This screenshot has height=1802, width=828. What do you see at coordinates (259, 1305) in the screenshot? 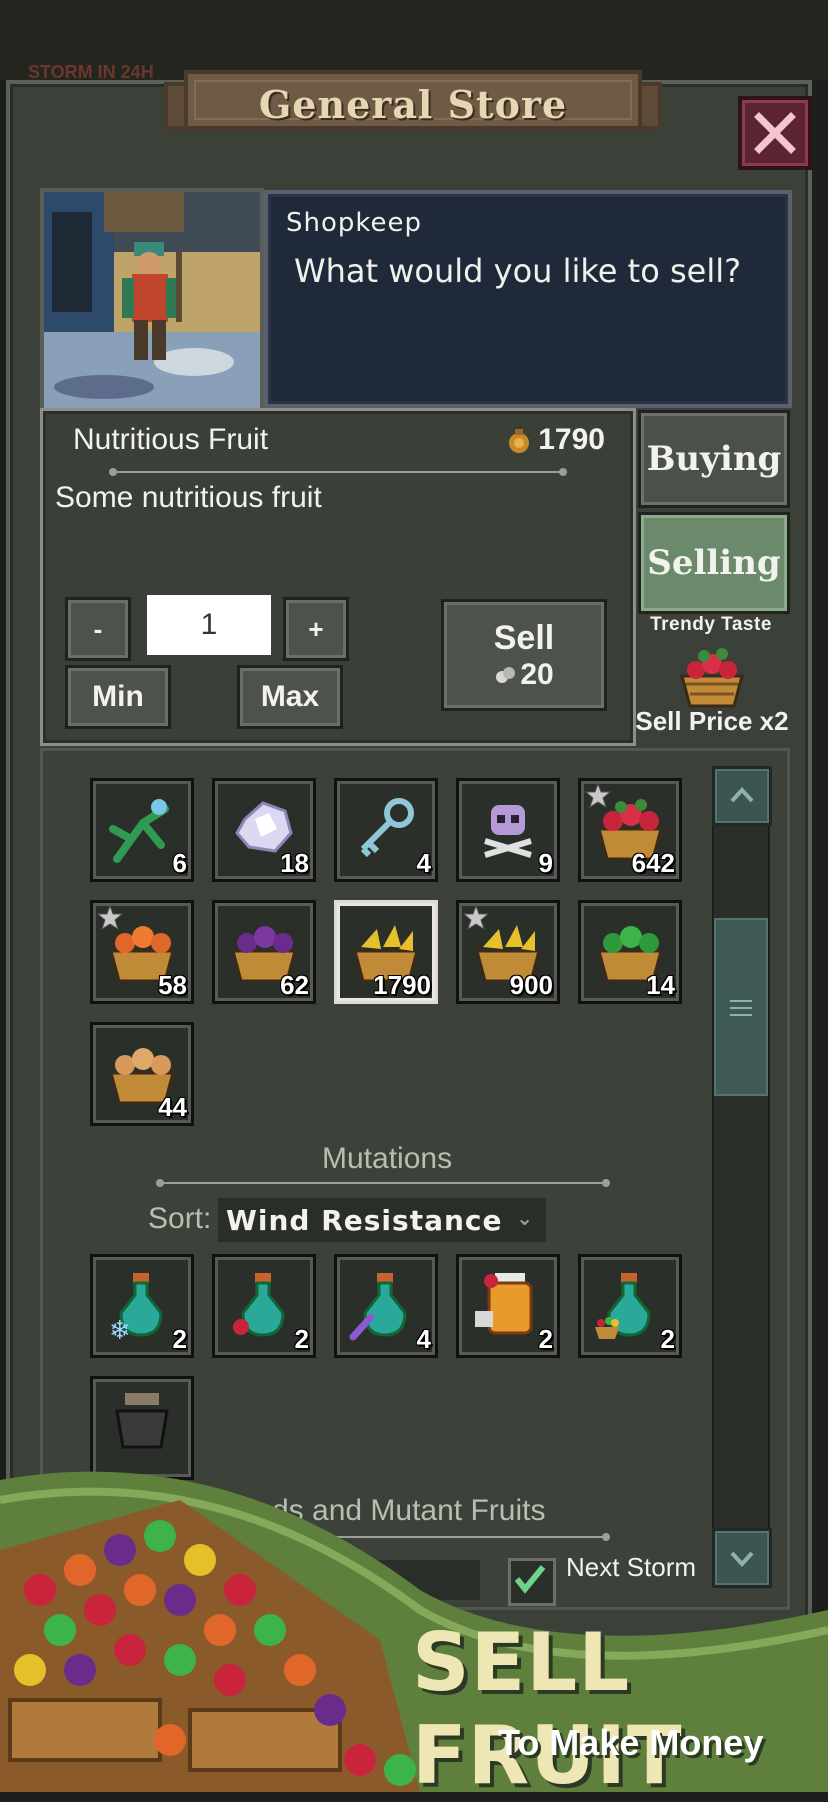
I see `berry-potion-icon` at bounding box center [259, 1305].